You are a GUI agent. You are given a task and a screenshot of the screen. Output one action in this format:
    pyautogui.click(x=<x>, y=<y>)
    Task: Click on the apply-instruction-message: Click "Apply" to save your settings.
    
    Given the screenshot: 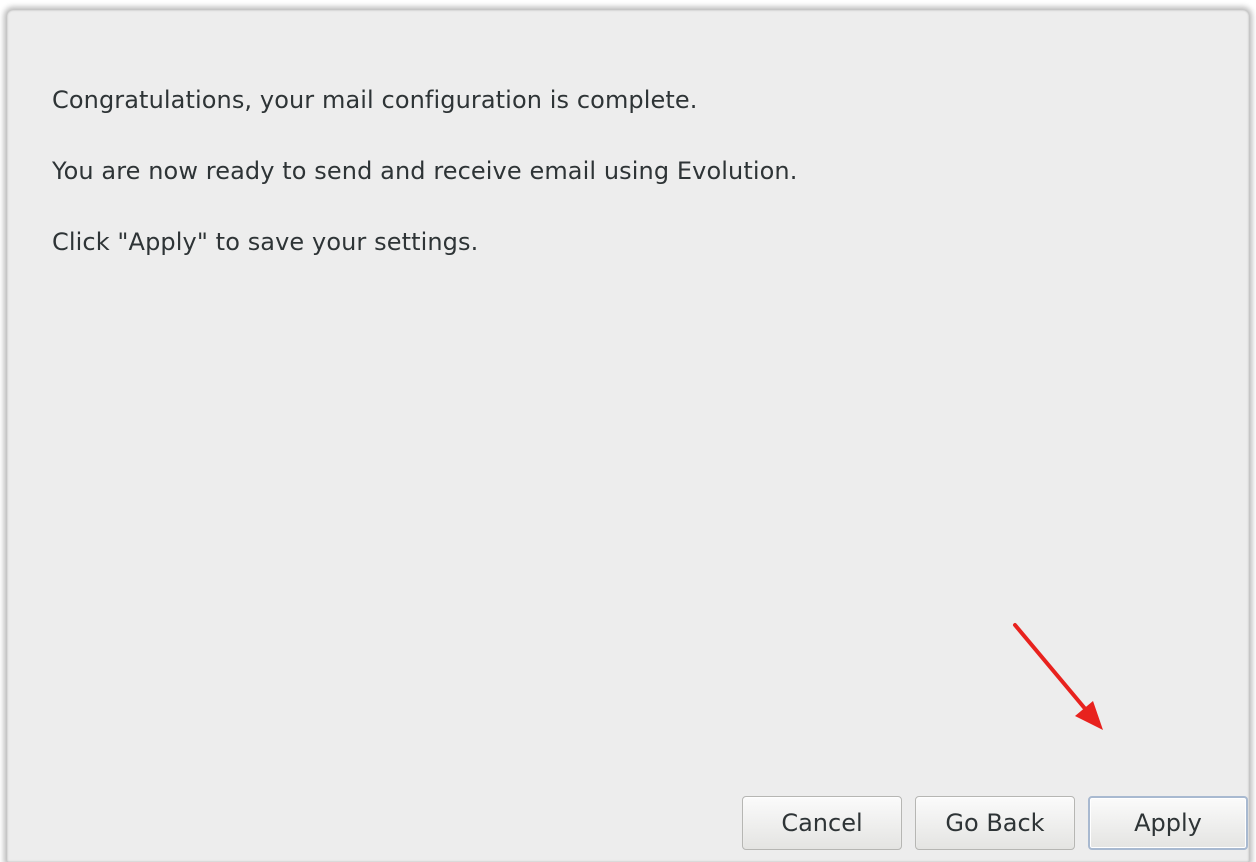 What is the action you would take?
    pyautogui.click(x=265, y=242)
    